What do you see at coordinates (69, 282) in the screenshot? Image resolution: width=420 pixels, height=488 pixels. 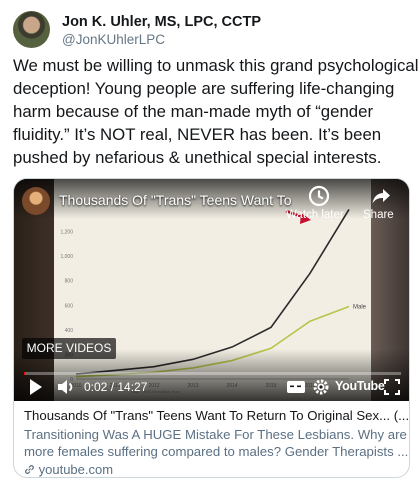 I see `chart-y-tick-label: 800` at bounding box center [69, 282].